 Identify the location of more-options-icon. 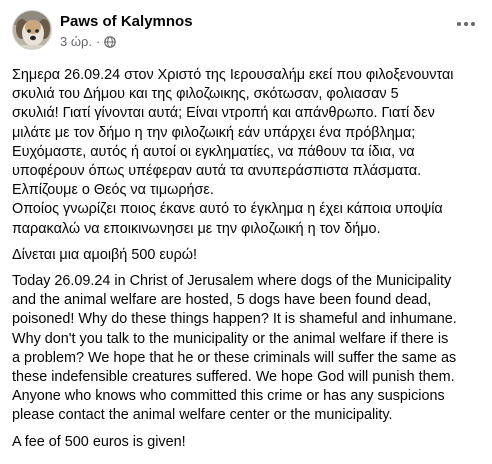
(466, 24).